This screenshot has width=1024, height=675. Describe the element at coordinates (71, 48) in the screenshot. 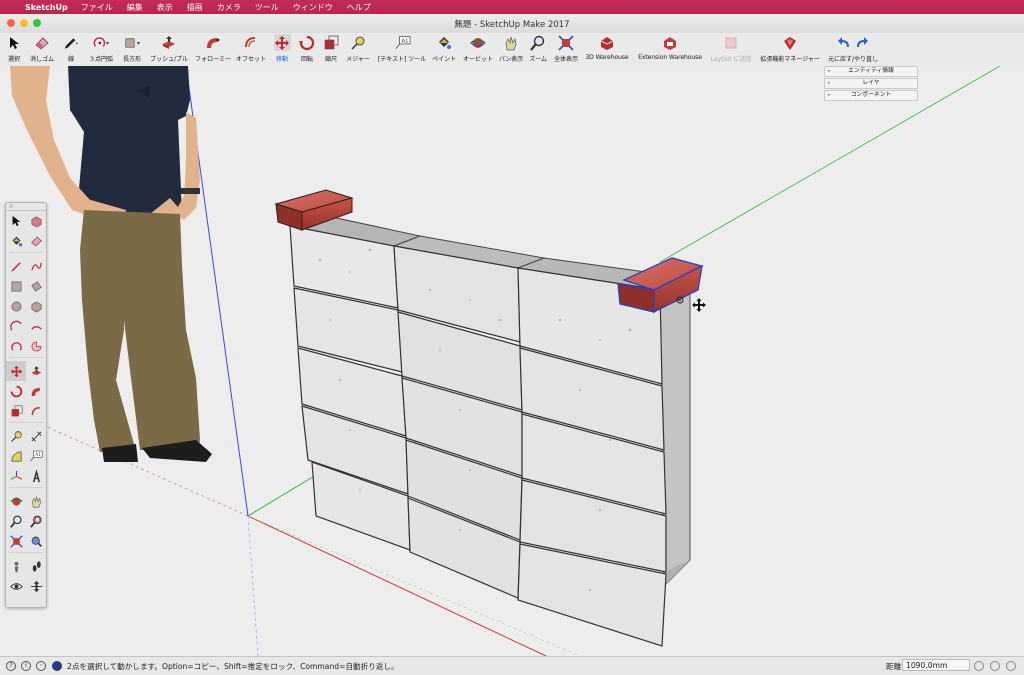

I see `tool-line: 線` at that location.